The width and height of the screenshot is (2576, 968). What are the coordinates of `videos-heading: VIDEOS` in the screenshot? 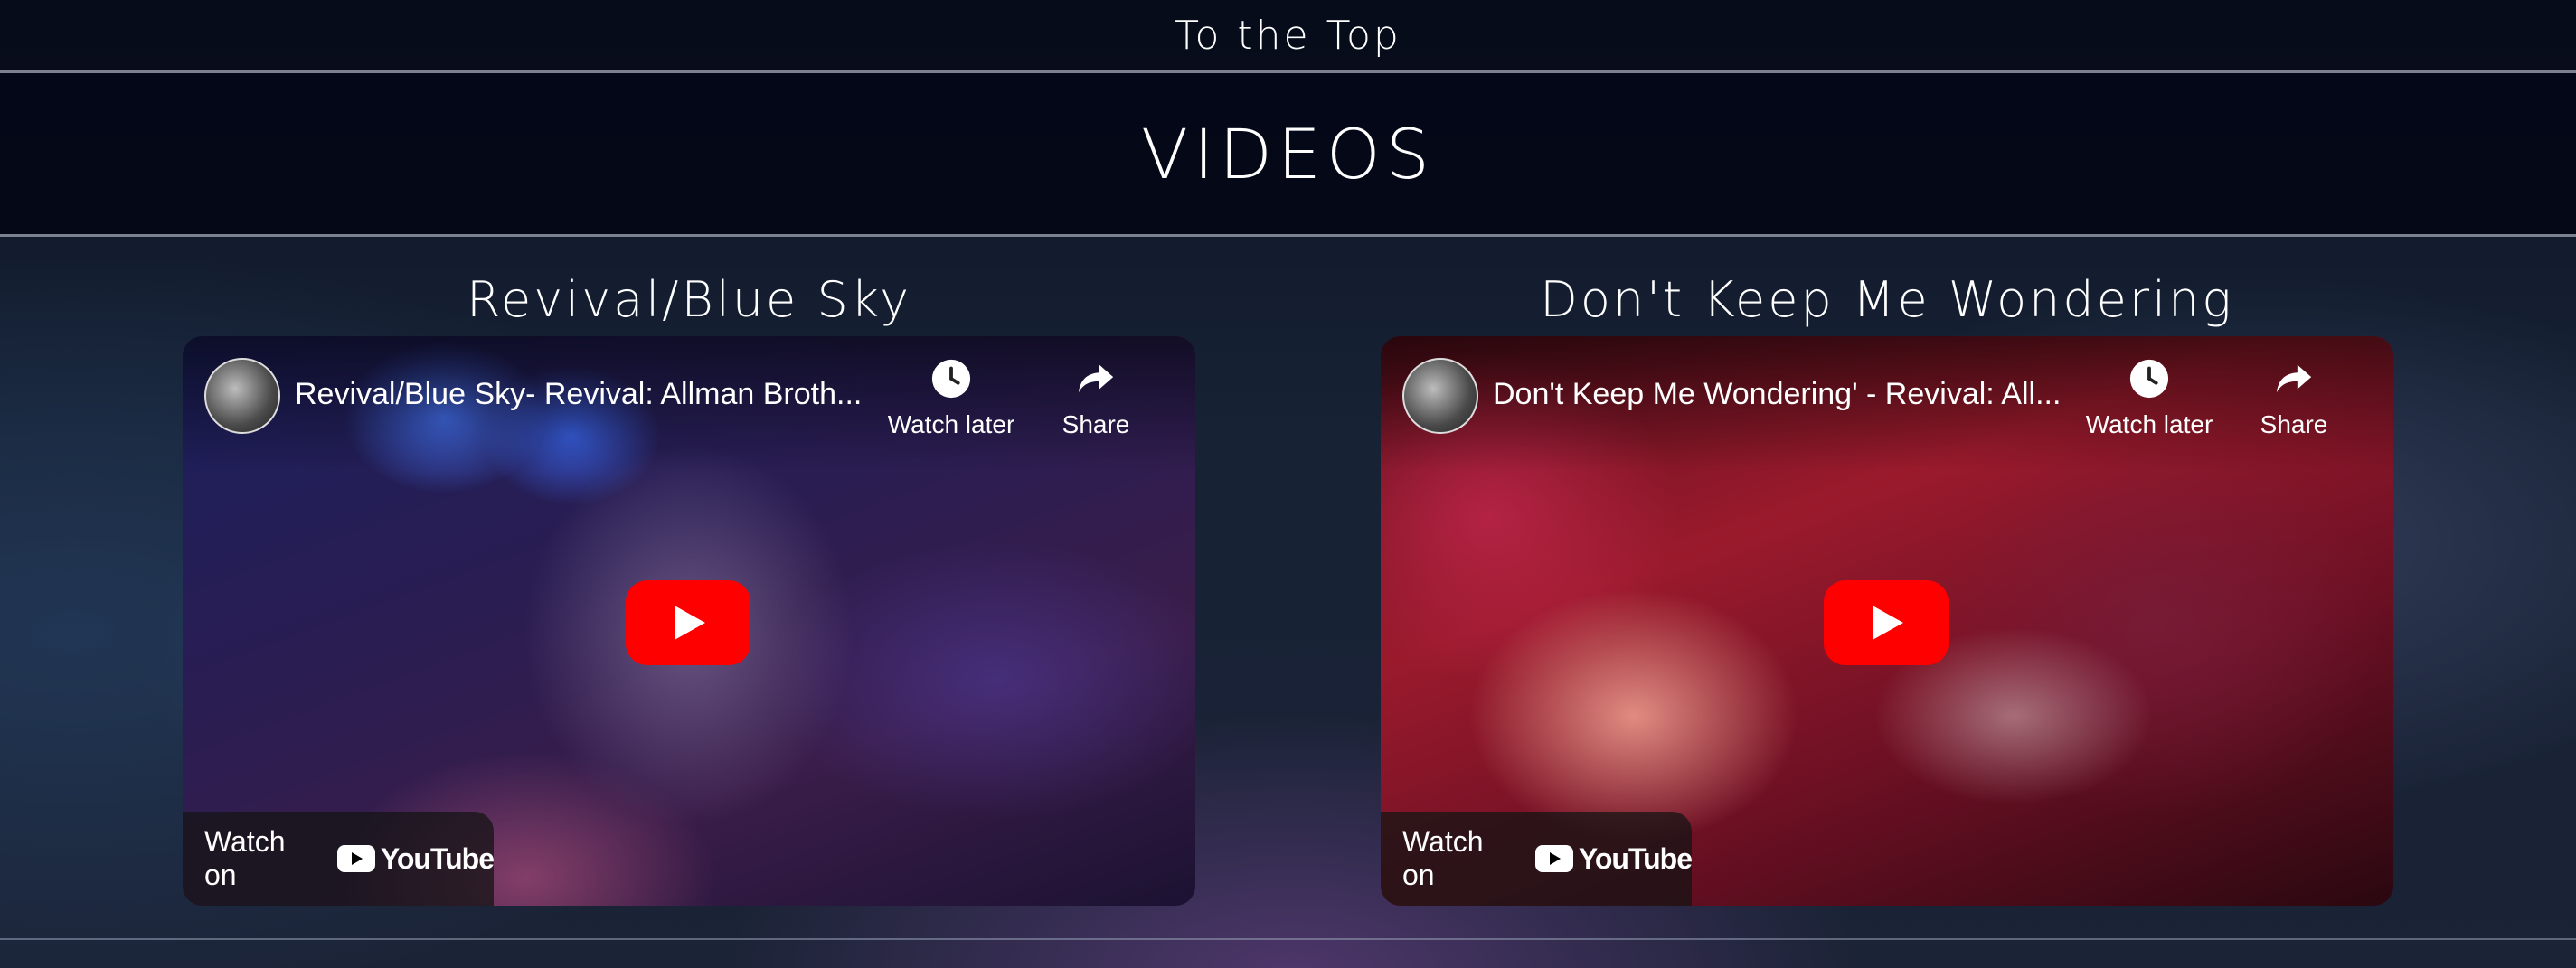 It's located at (1287, 153).